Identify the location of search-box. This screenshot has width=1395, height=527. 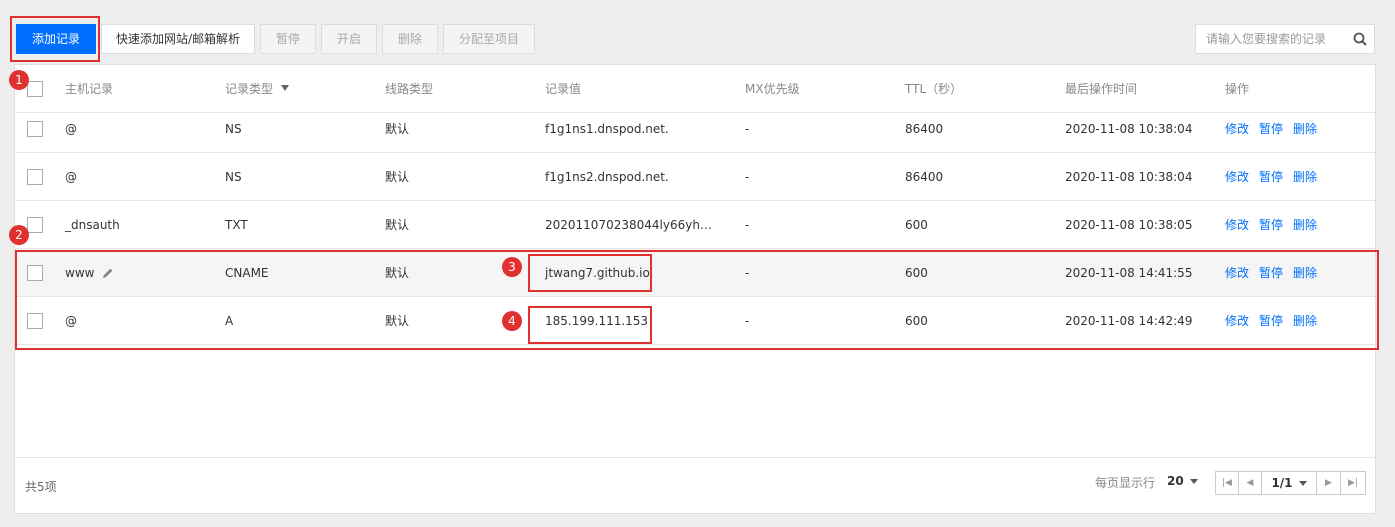
(1285, 39).